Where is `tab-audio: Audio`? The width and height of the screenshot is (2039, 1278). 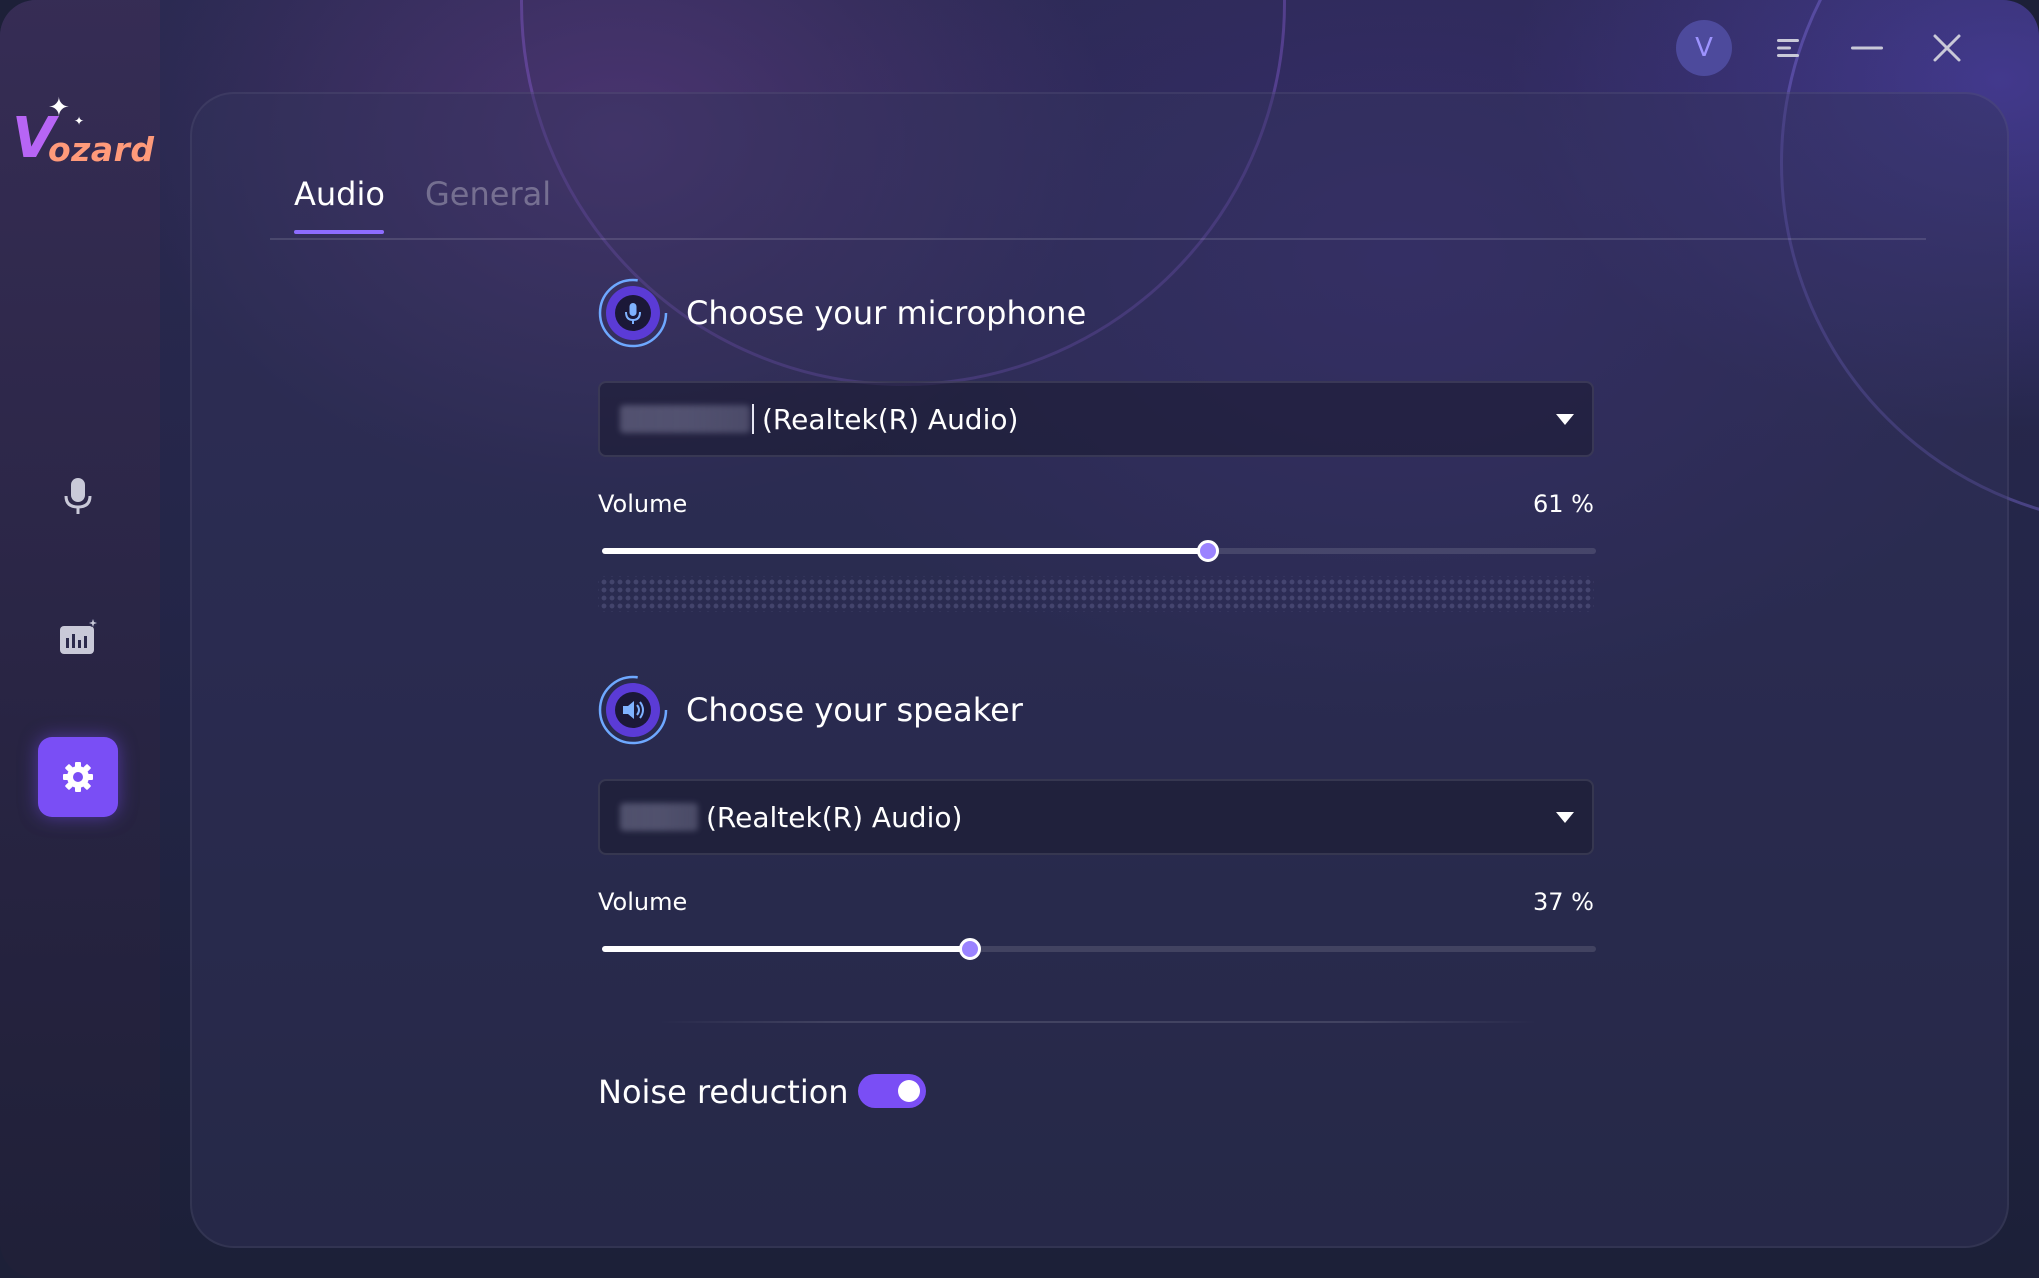
tab-audio: Audio is located at coordinates (339, 194).